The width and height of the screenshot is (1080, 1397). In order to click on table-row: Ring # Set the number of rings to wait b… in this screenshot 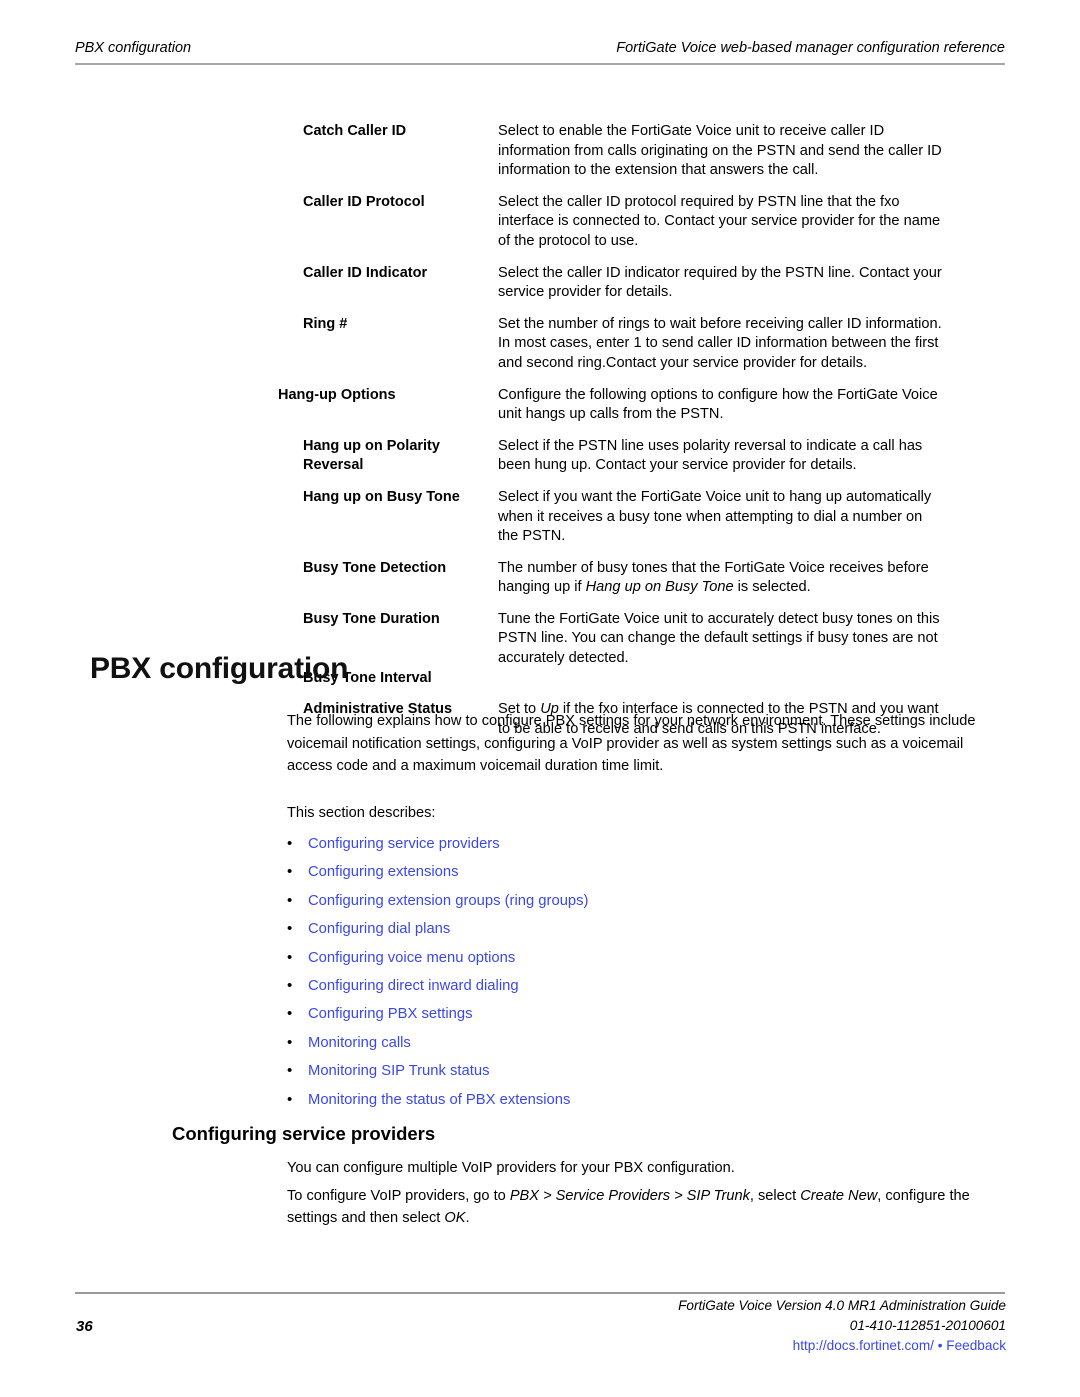, I will do `click(540, 344)`.